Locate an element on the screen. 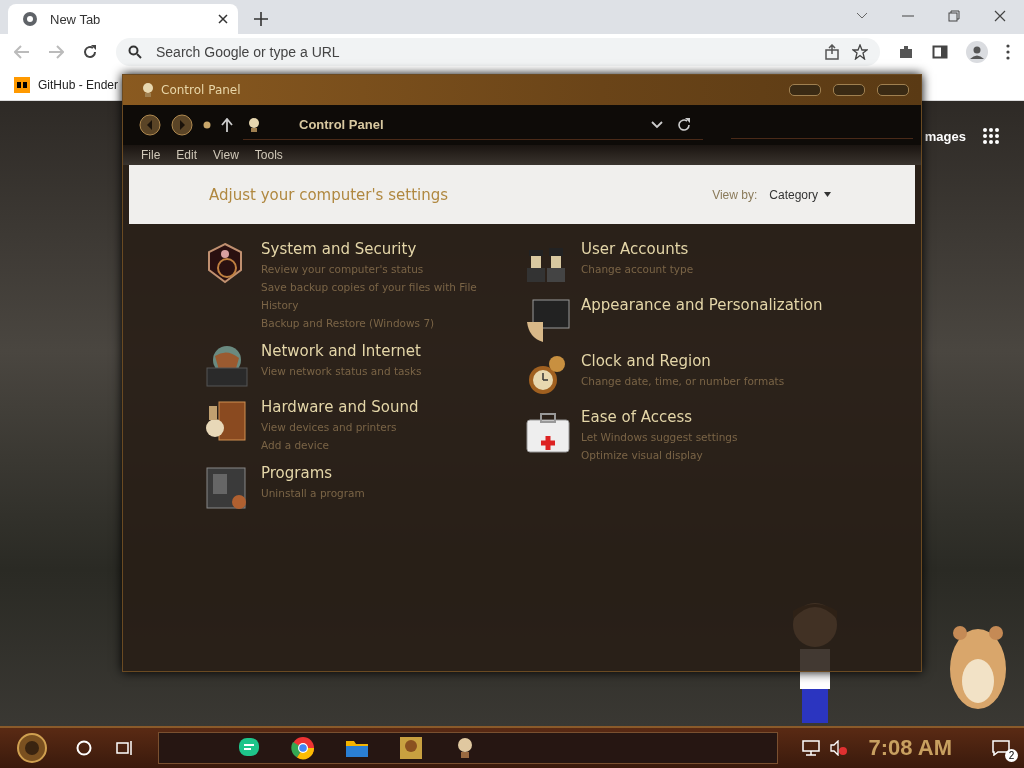 Image resolution: width=1024 pixels, height=768 pixels. minimize-button is located at coordinates (805, 90).